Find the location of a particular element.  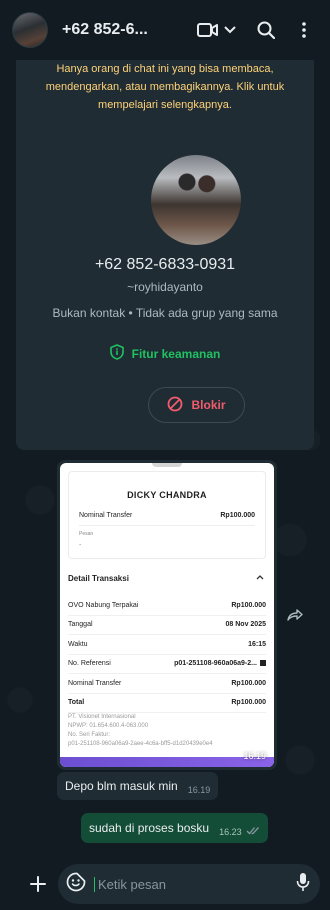

incoming-message: Depo blm masuk min 16.19 is located at coordinates (138, 786).